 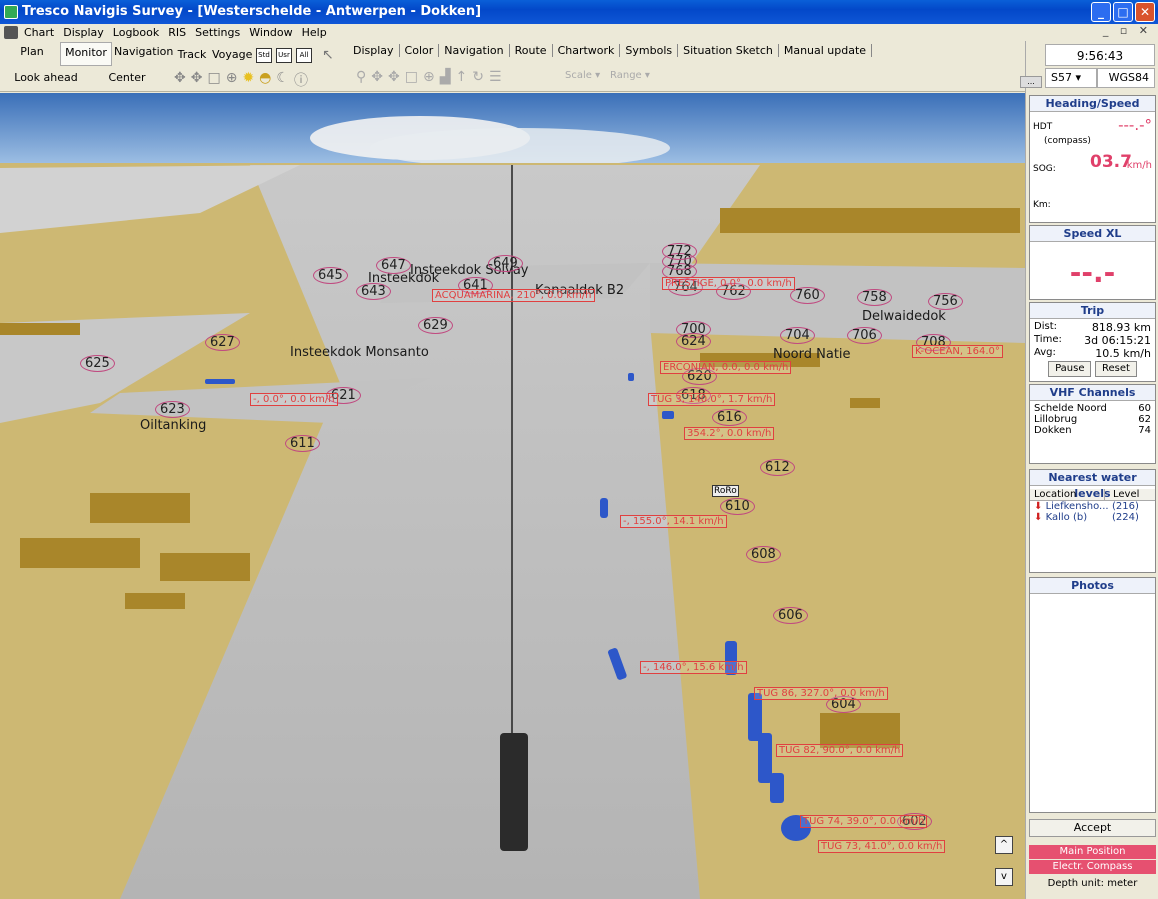 I want to click on menu-display: Display, so click(x=83, y=32).